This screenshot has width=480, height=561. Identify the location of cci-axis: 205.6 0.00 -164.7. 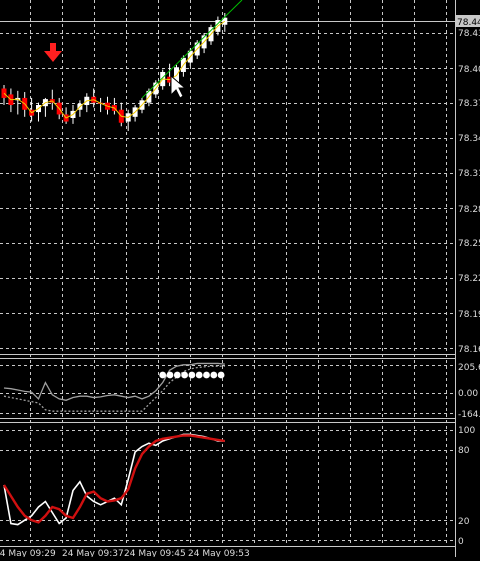
(469, 391).